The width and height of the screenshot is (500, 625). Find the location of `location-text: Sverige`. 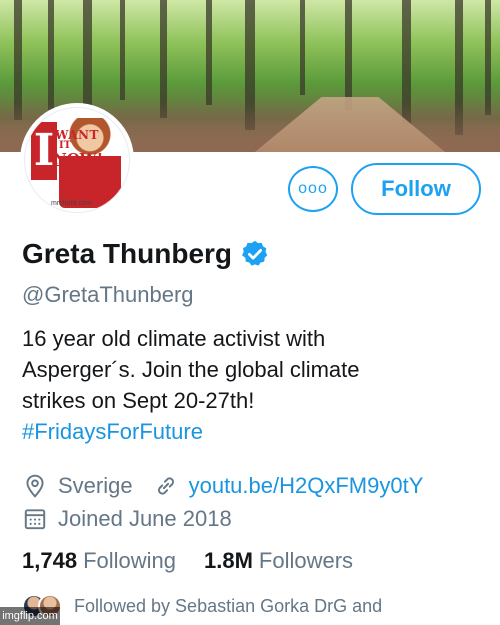

location-text: Sverige is located at coordinates (95, 485).